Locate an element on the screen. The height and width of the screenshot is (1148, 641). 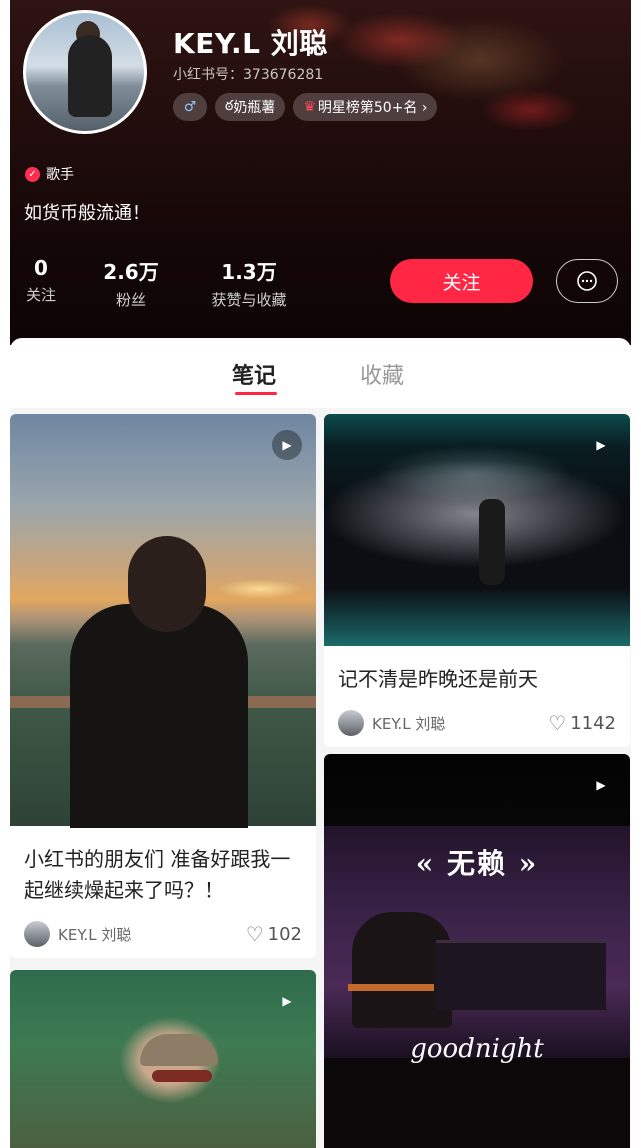
stat-followers-label: 粉丝 is located at coordinates (130, 300).